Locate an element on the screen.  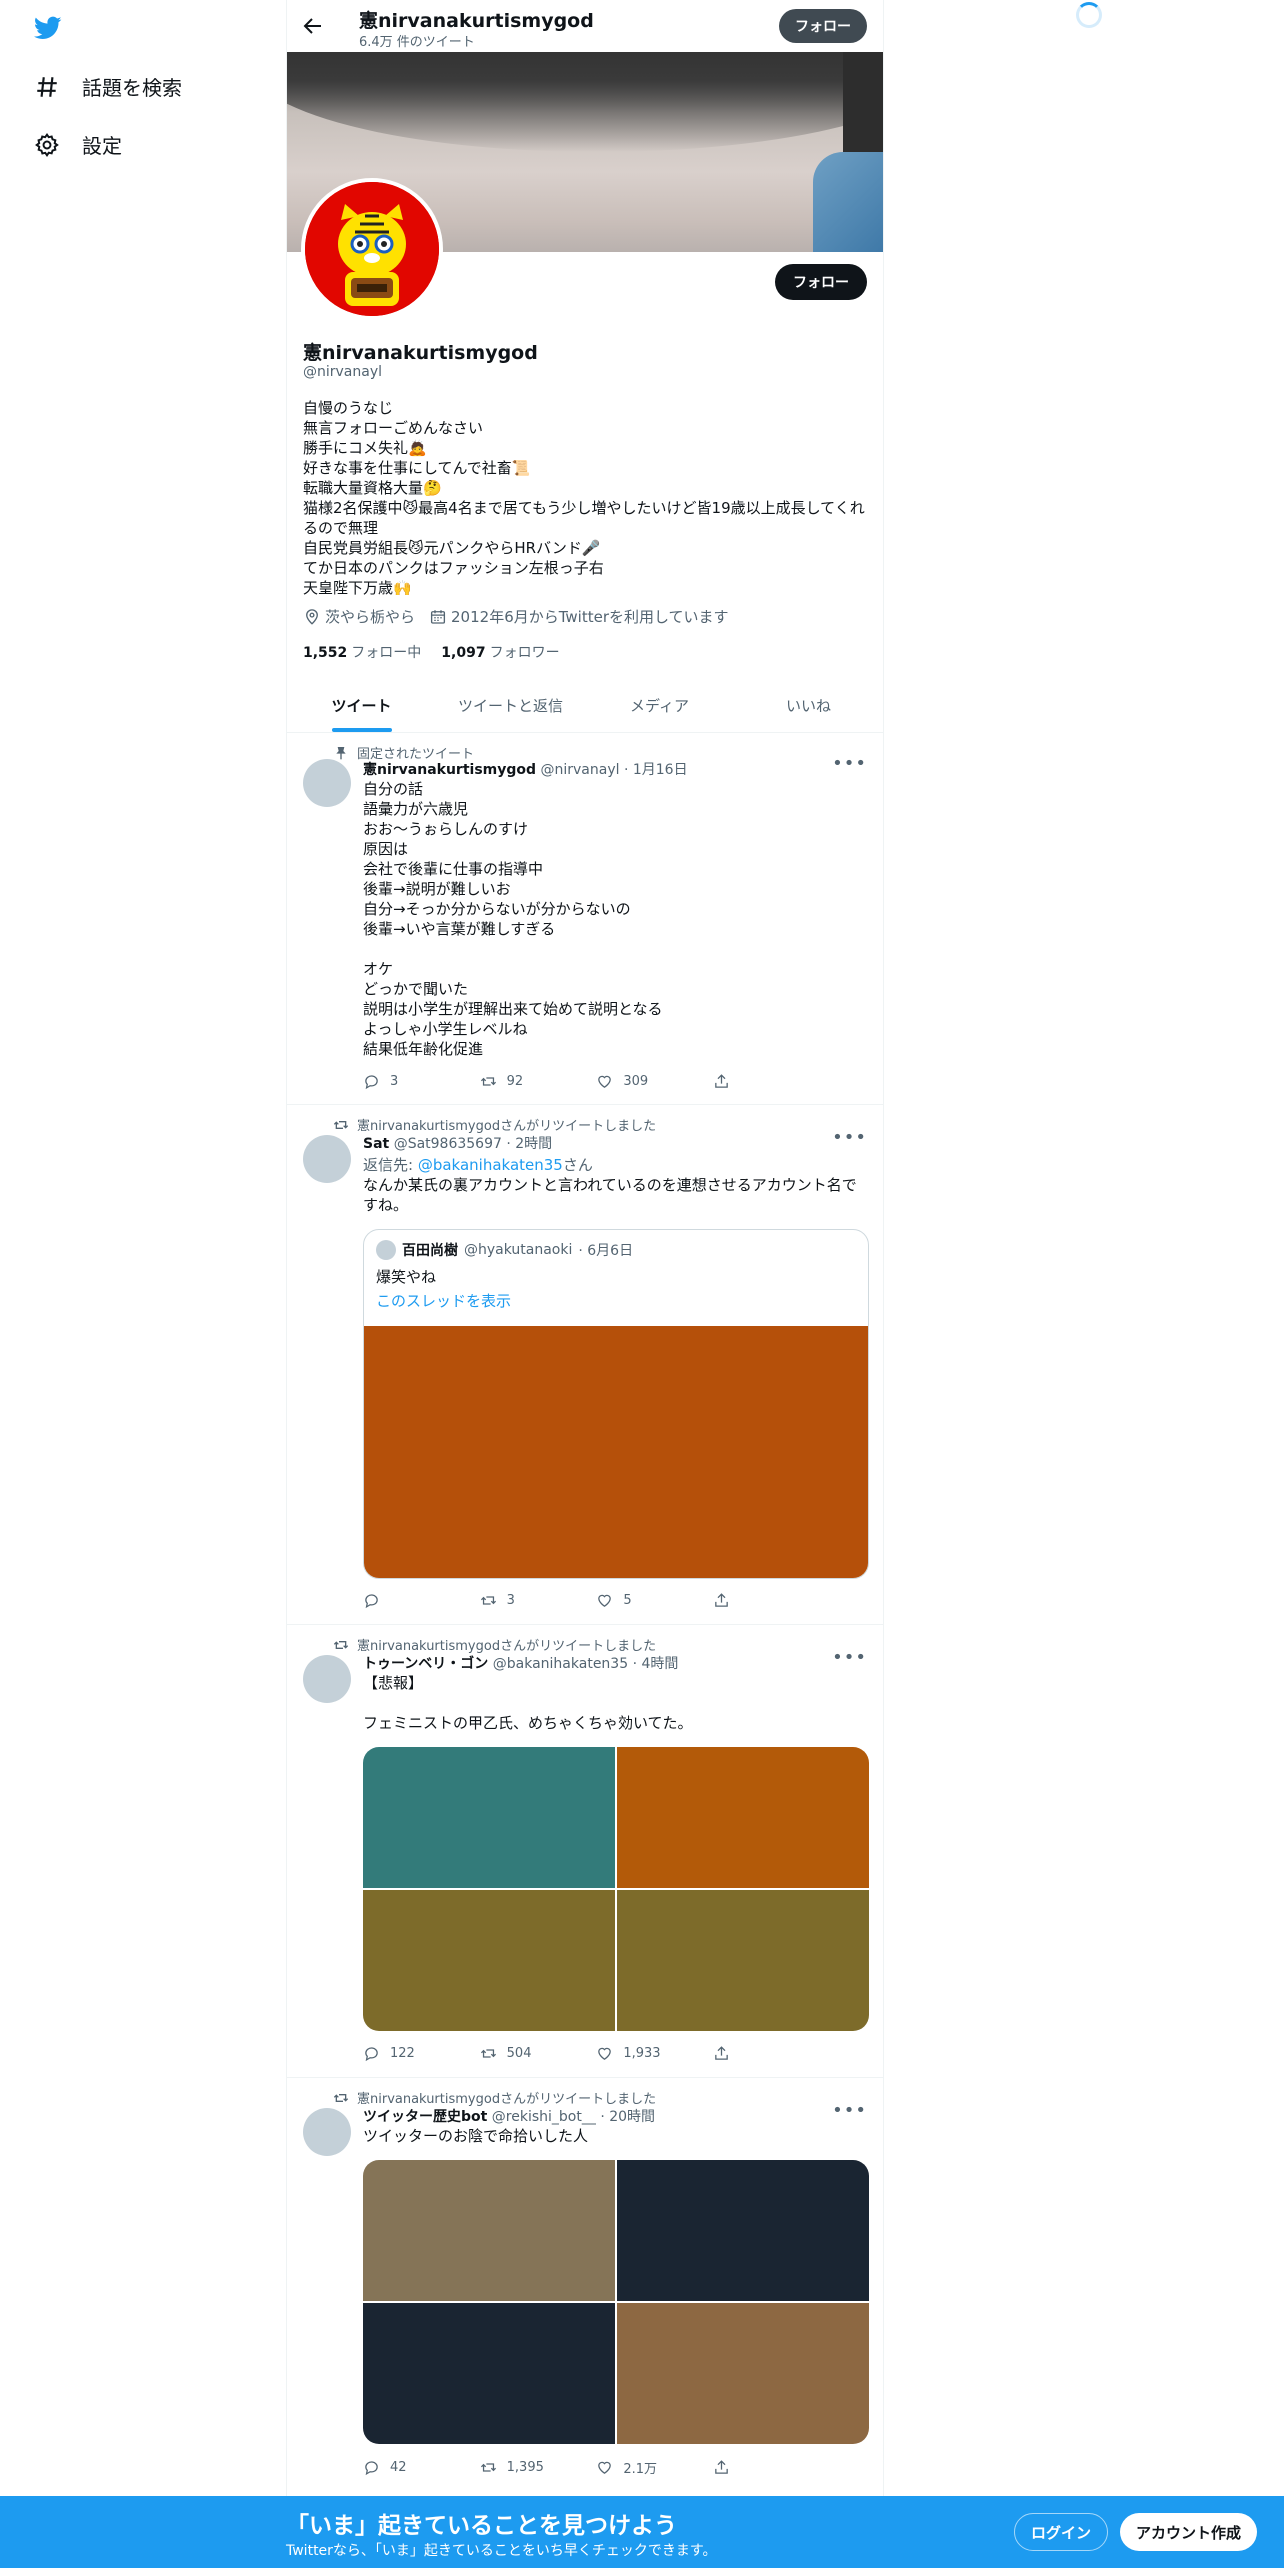
retweet-count: 92 is located at coordinates (515, 1081).